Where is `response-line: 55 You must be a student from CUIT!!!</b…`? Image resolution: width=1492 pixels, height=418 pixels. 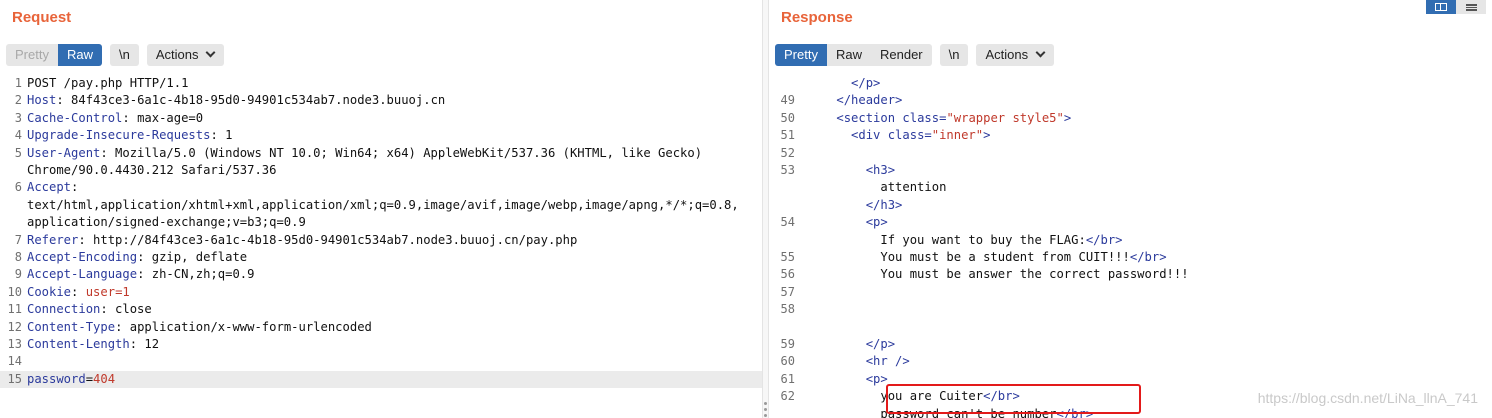 response-line: 55 You must be a student from CUIT!!!</b… is located at coordinates (1130, 257).